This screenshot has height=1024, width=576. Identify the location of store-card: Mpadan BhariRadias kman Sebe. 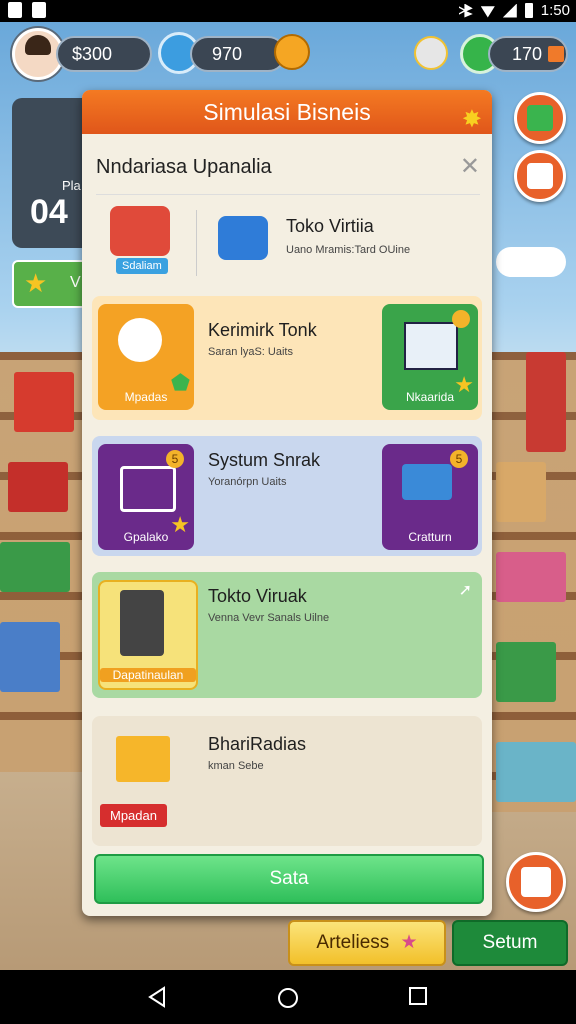
(287, 781).